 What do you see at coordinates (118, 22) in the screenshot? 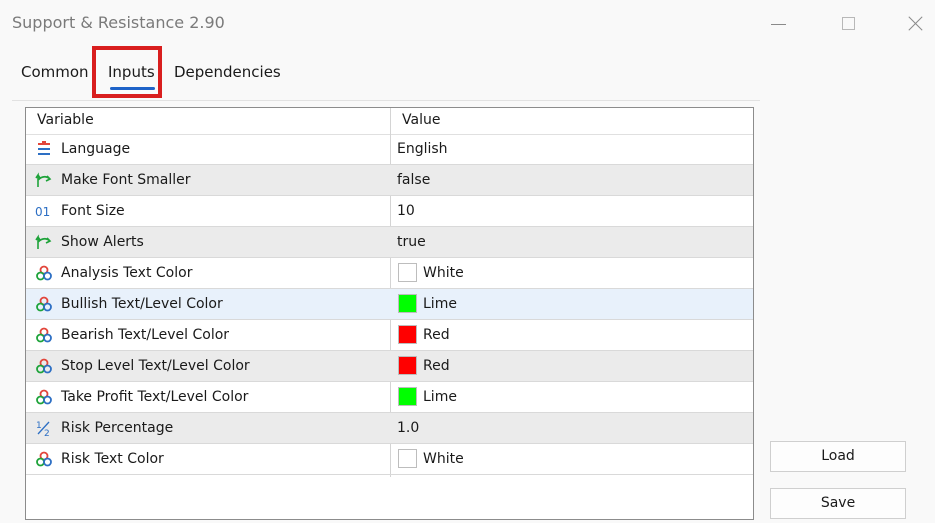
I see `window-title: Support & Resistance 2.90` at bounding box center [118, 22].